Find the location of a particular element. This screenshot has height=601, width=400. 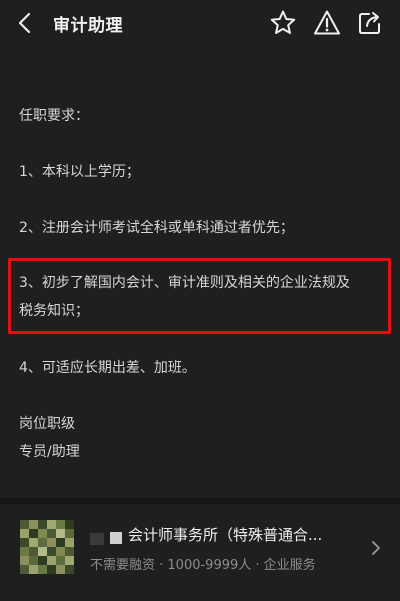

company-link is located at coordinates (376, 548).